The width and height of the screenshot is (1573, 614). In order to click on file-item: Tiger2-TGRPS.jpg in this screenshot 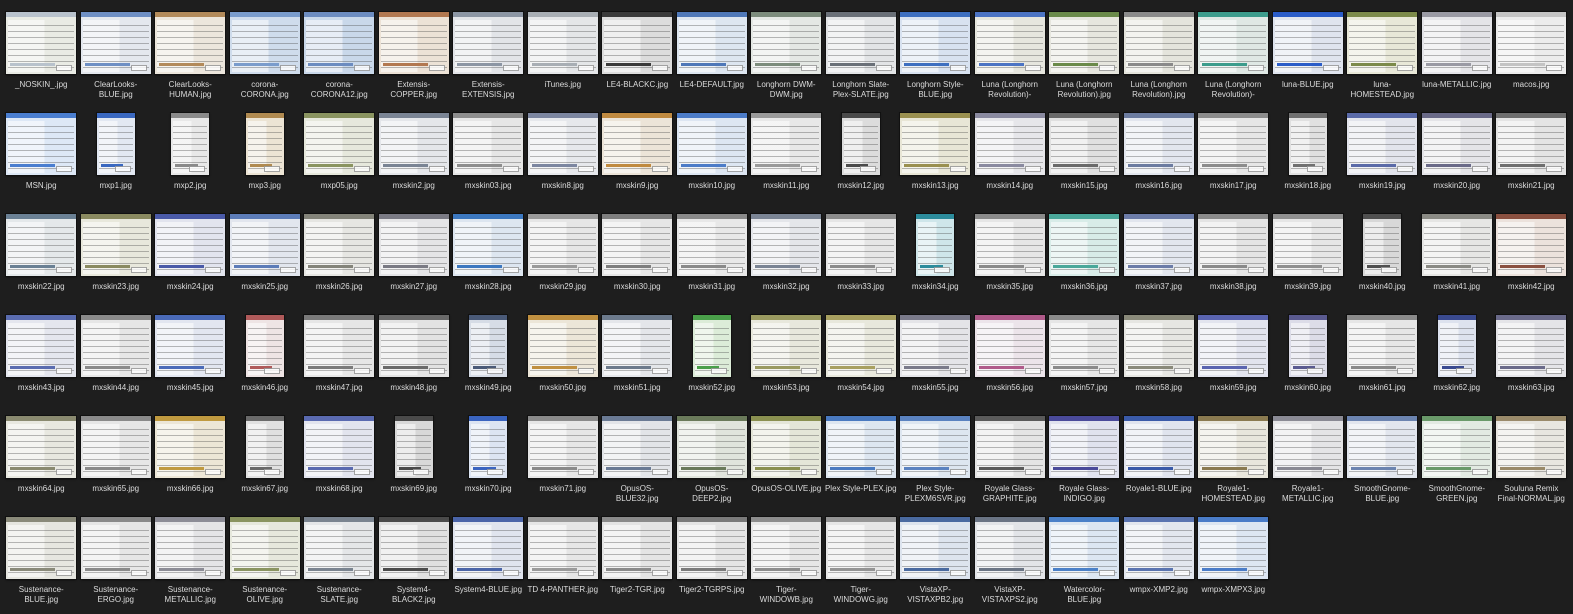, I will do `click(712, 563)`.